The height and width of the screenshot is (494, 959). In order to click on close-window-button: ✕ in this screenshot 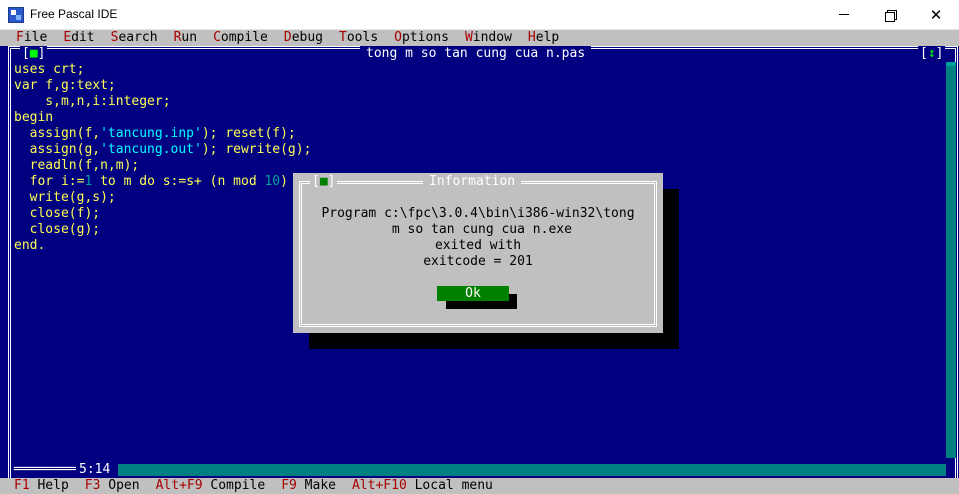, I will do `click(936, 14)`.